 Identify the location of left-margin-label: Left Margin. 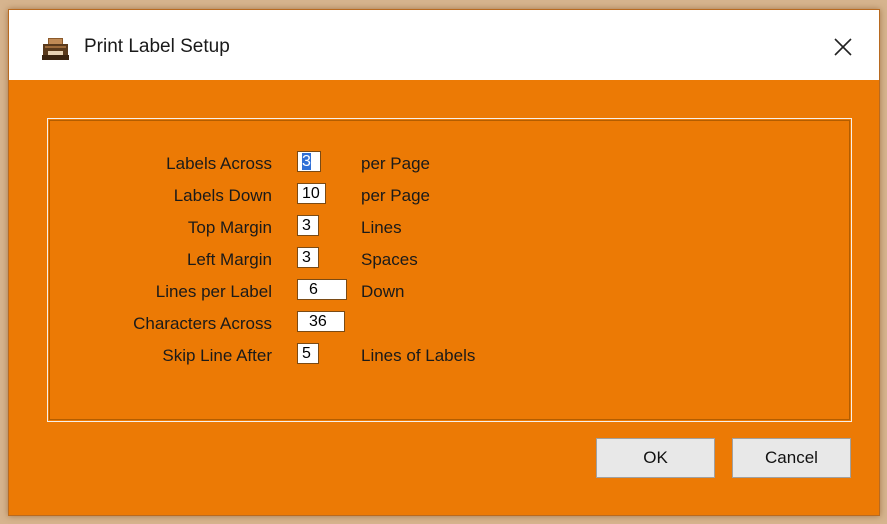
(229, 259).